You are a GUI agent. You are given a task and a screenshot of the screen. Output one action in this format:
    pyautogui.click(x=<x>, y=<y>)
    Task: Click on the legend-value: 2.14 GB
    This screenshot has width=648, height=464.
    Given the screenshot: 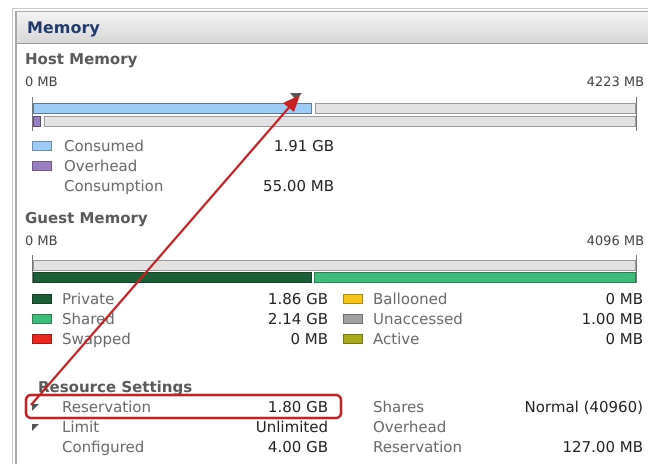 What is the action you would take?
    pyautogui.click(x=298, y=319)
    